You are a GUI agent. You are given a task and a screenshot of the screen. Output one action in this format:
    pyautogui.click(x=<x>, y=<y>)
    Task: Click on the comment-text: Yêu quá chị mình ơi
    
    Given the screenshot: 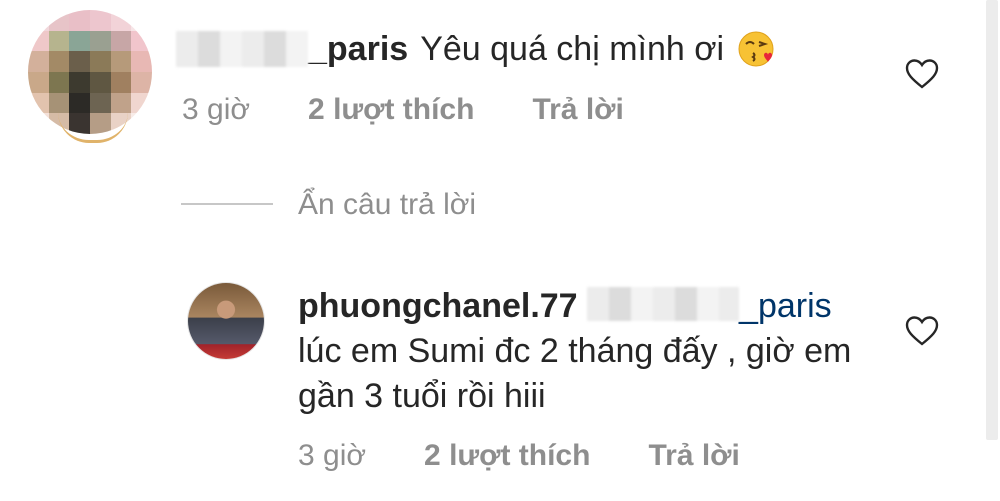 What is the action you would take?
    pyautogui.click(x=572, y=48)
    